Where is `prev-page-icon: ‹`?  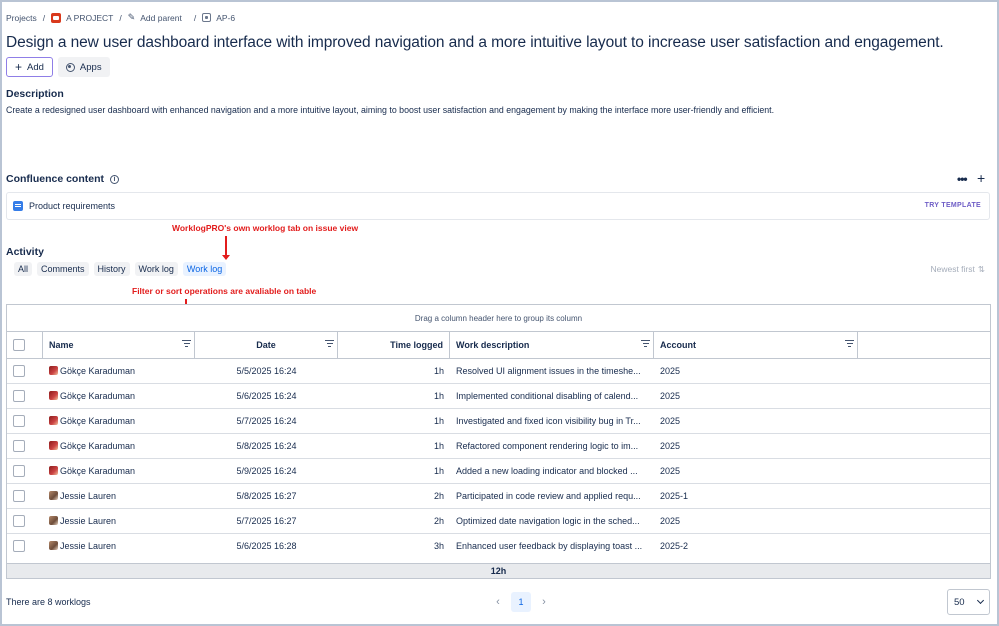
prev-page-icon: ‹ is located at coordinates (498, 602).